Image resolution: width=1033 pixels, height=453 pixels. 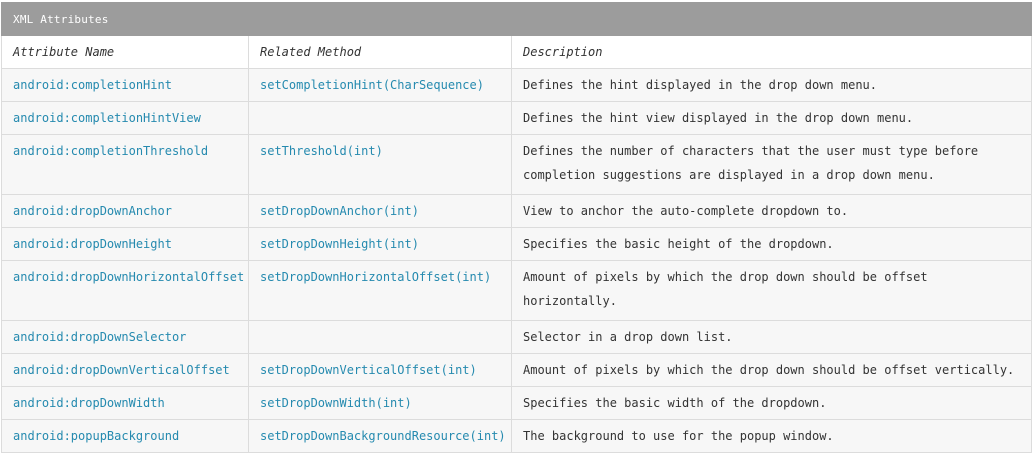 What do you see at coordinates (125, 52) in the screenshot?
I see `column-header-attribute-name: Attribute Name` at bounding box center [125, 52].